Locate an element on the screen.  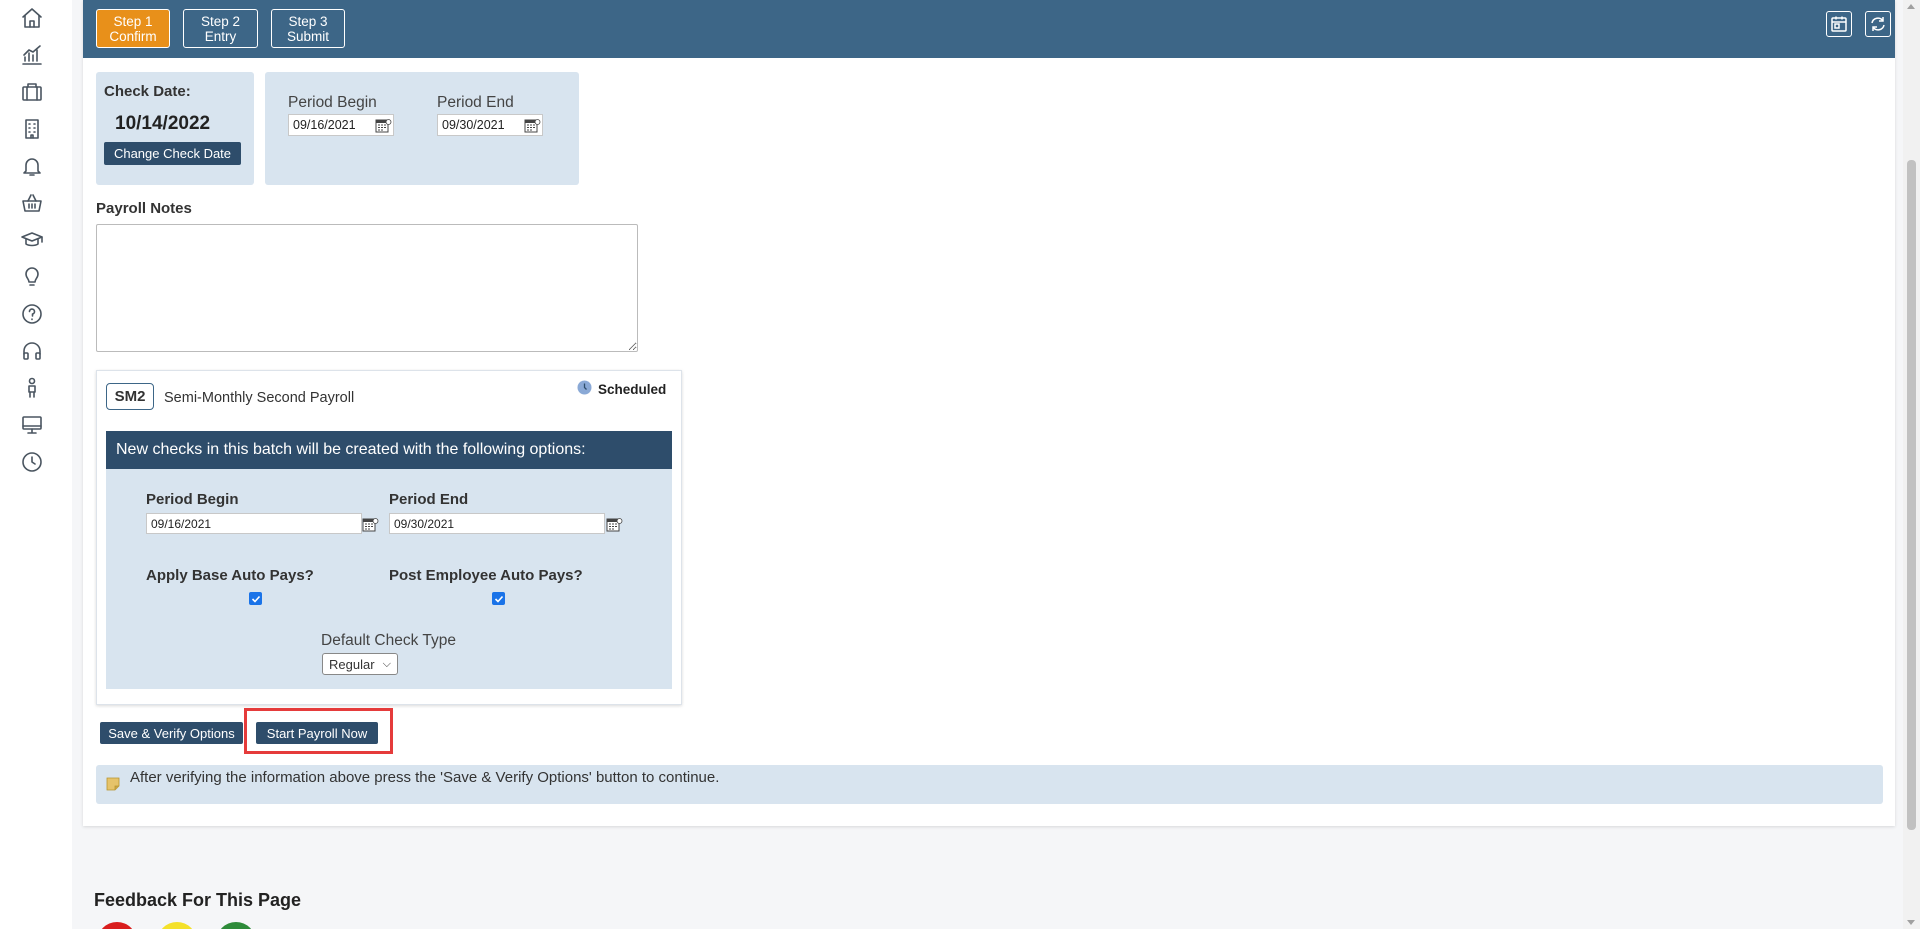
step-line1: Step 2 is located at coordinates (220, 21).